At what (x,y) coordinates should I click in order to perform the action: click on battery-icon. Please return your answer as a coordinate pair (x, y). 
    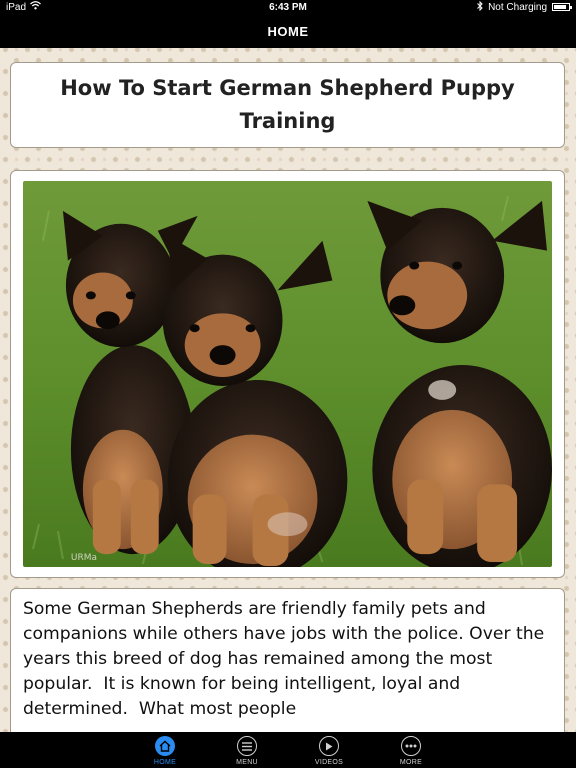
    Looking at the image, I should click on (562, 7).